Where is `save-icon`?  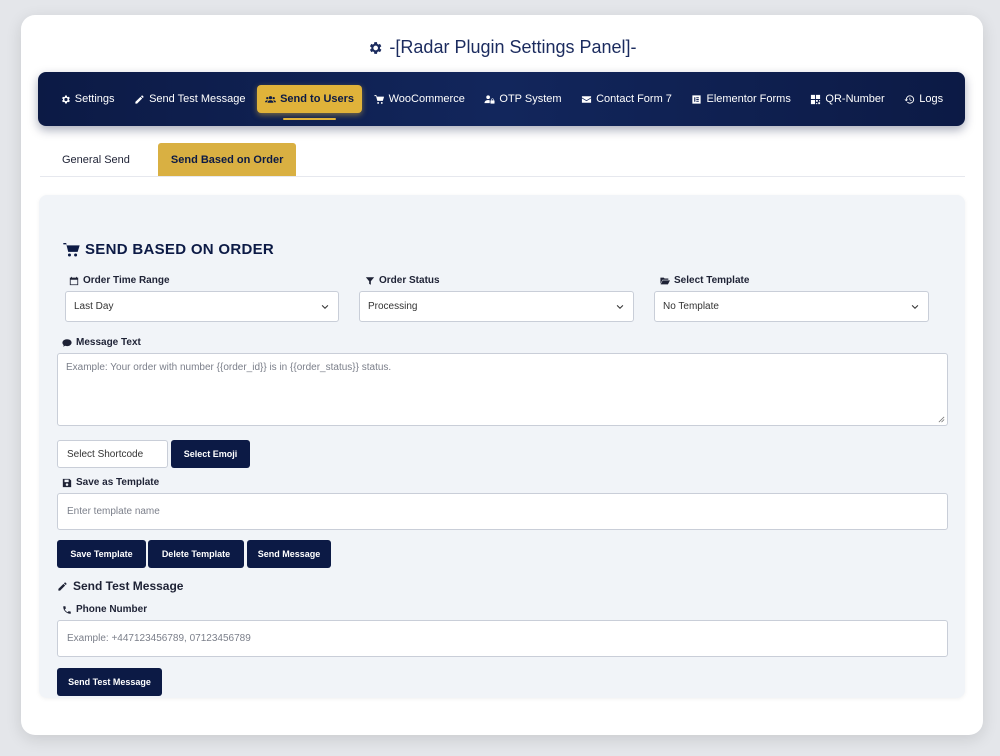
save-icon is located at coordinates (67, 482).